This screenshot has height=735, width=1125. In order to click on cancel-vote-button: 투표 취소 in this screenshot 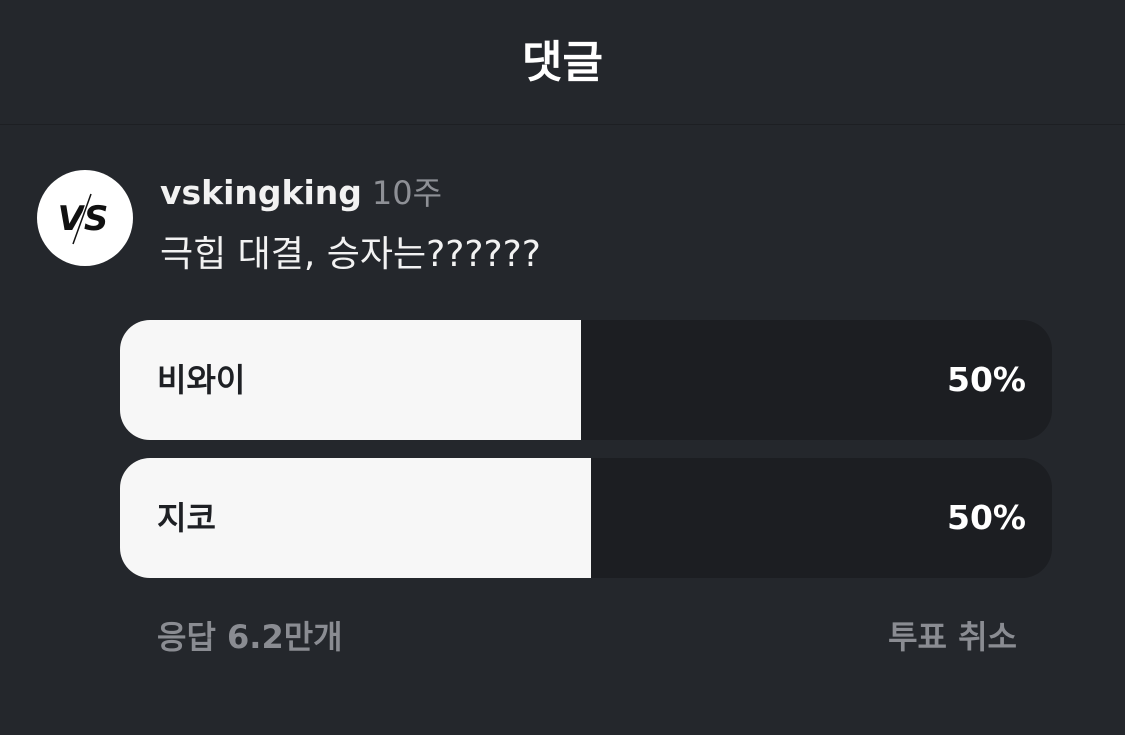, I will do `click(952, 635)`.